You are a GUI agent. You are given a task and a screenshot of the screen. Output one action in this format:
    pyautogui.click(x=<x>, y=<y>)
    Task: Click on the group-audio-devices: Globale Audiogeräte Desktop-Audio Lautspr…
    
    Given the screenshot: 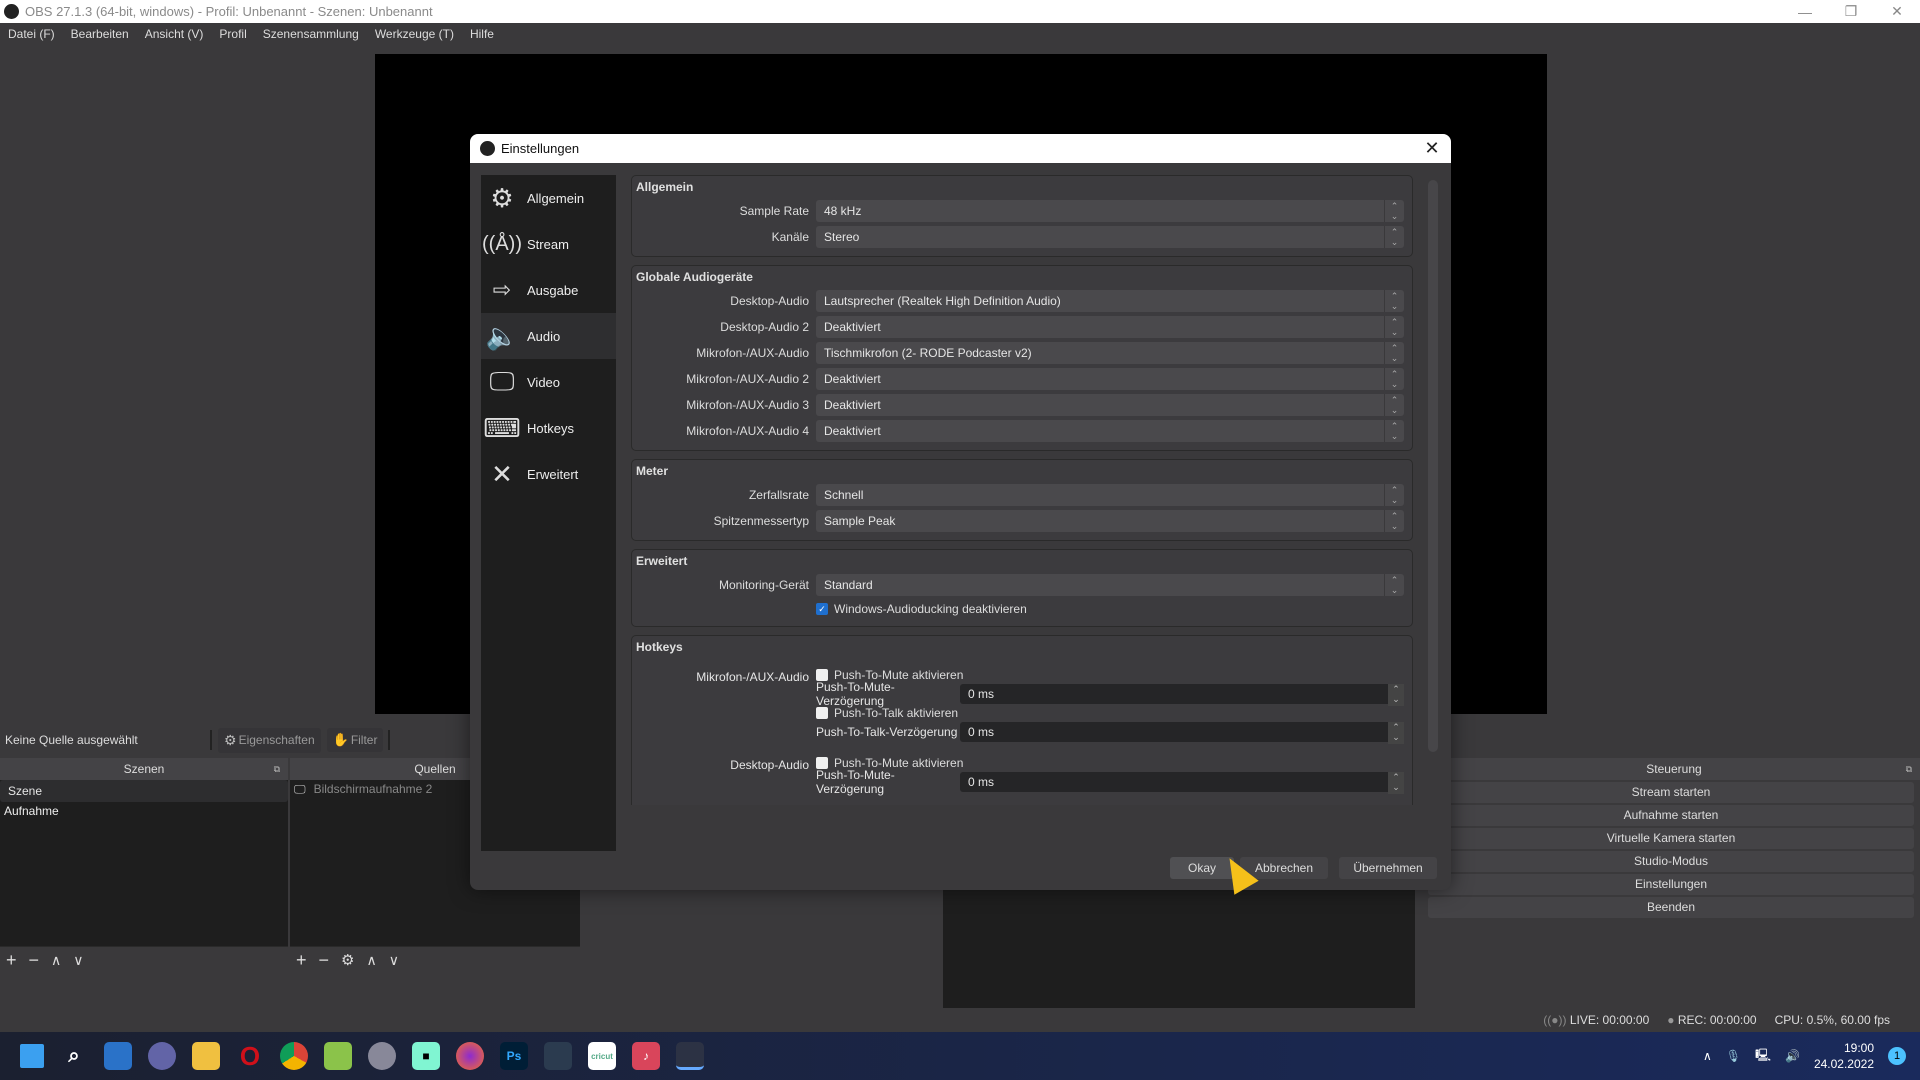 What is the action you would take?
    pyautogui.click(x=1022, y=358)
    